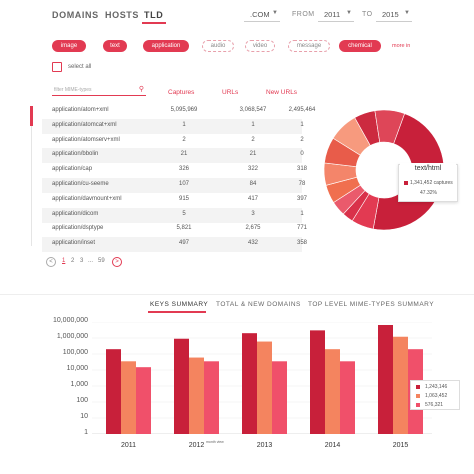  What do you see at coordinates (122, 15) in the screenshot?
I see `nav-hosts: HOSTS` at bounding box center [122, 15].